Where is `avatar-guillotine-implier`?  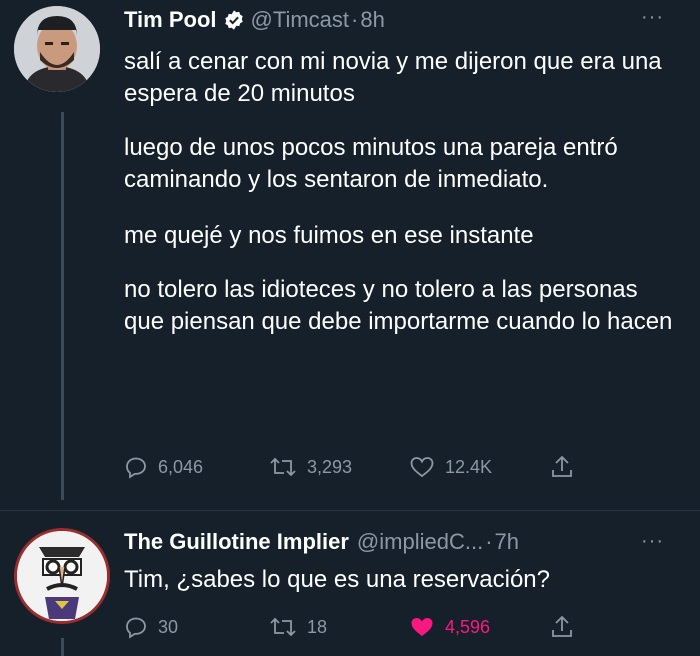 avatar-guillotine-implier is located at coordinates (62, 576).